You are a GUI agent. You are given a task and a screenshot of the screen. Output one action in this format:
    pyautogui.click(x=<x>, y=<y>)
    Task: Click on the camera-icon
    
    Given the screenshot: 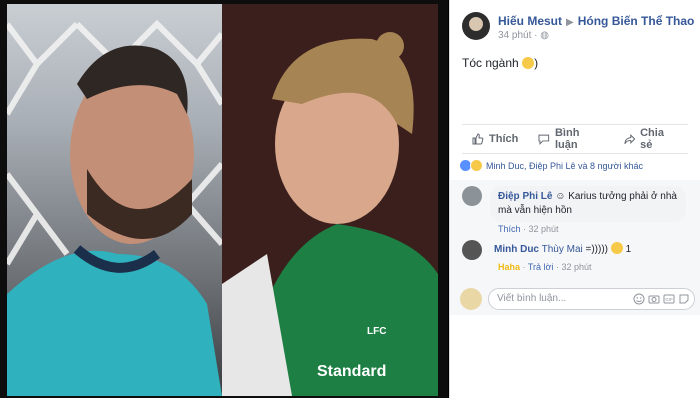 What is the action you would take?
    pyautogui.click(x=654, y=299)
    